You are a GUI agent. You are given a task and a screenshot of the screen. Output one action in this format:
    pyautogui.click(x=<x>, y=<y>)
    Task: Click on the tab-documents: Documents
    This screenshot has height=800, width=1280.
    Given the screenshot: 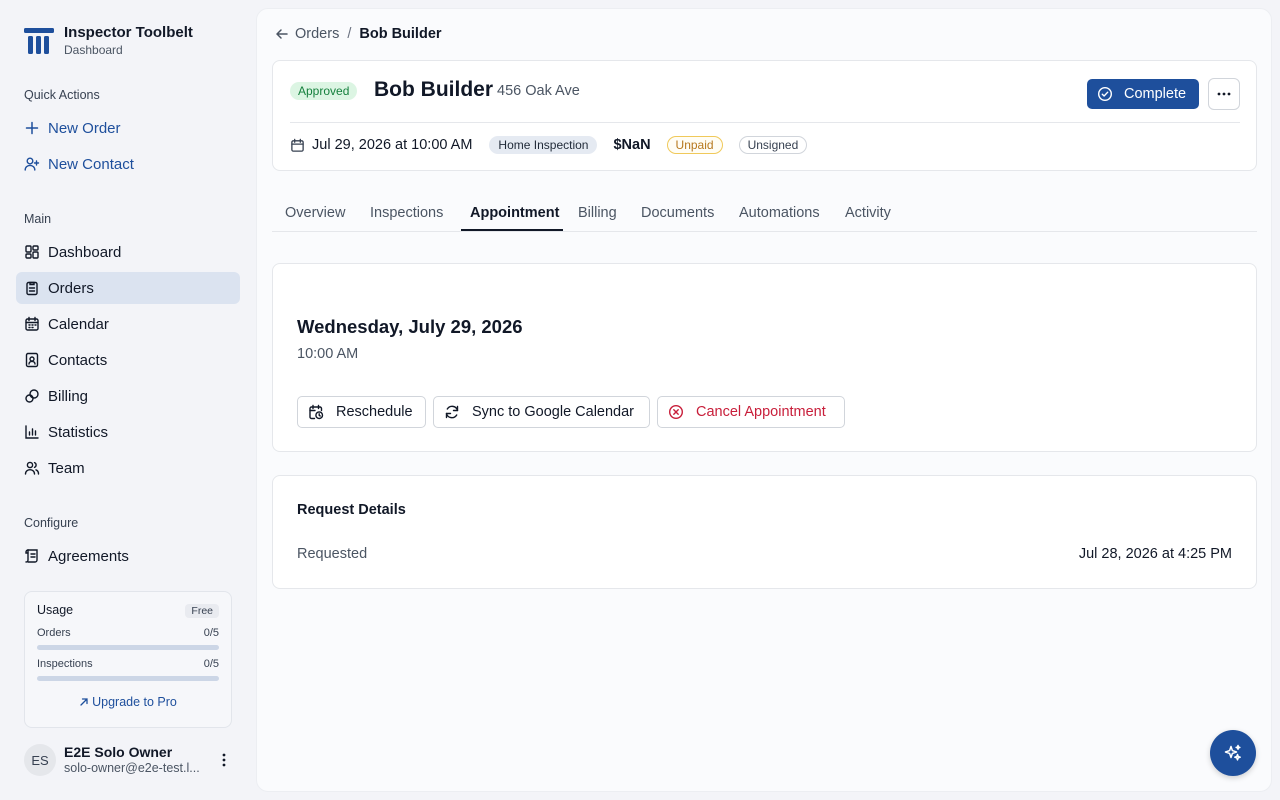 What is the action you would take?
    pyautogui.click(x=677, y=218)
    